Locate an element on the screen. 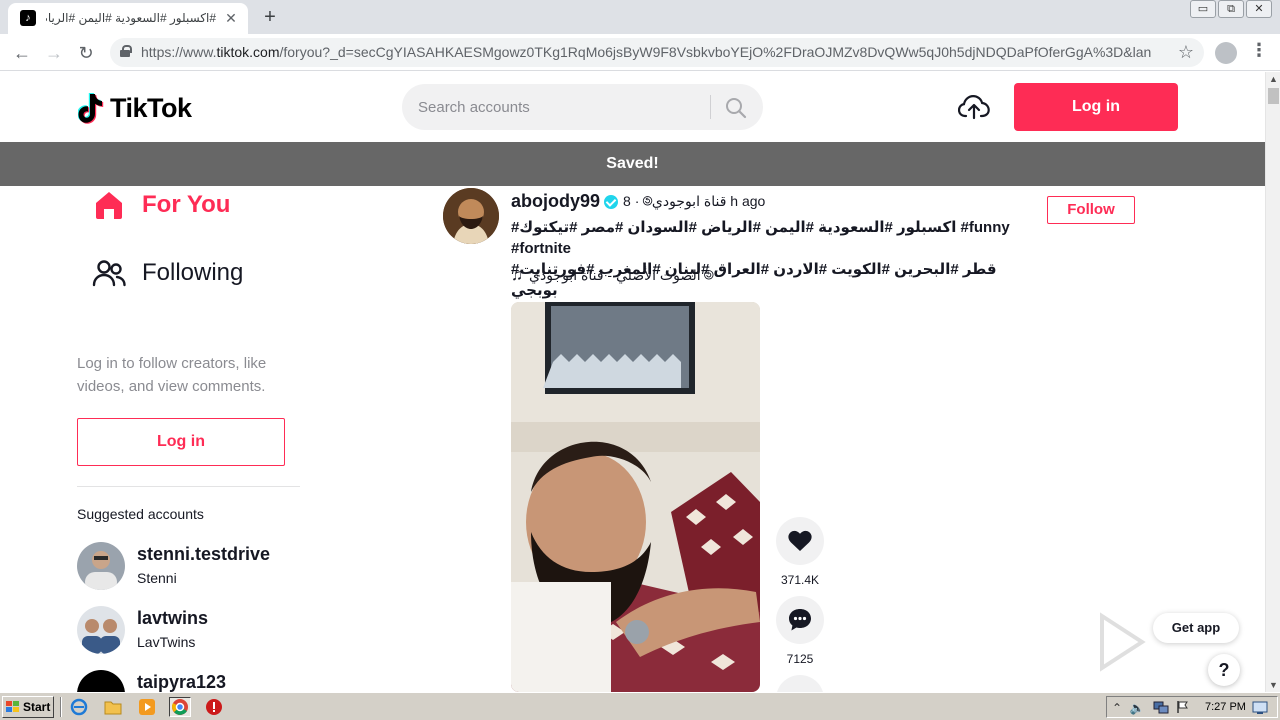 The width and height of the screenshot is (1280, 720). search-input is located at coordinates (563, 107).